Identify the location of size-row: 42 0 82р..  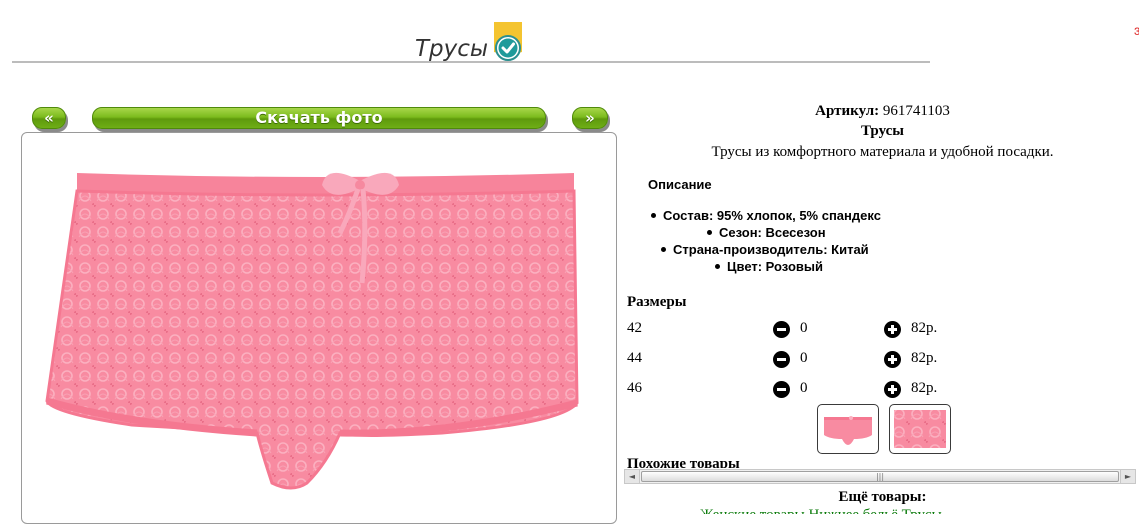
(827, 330).